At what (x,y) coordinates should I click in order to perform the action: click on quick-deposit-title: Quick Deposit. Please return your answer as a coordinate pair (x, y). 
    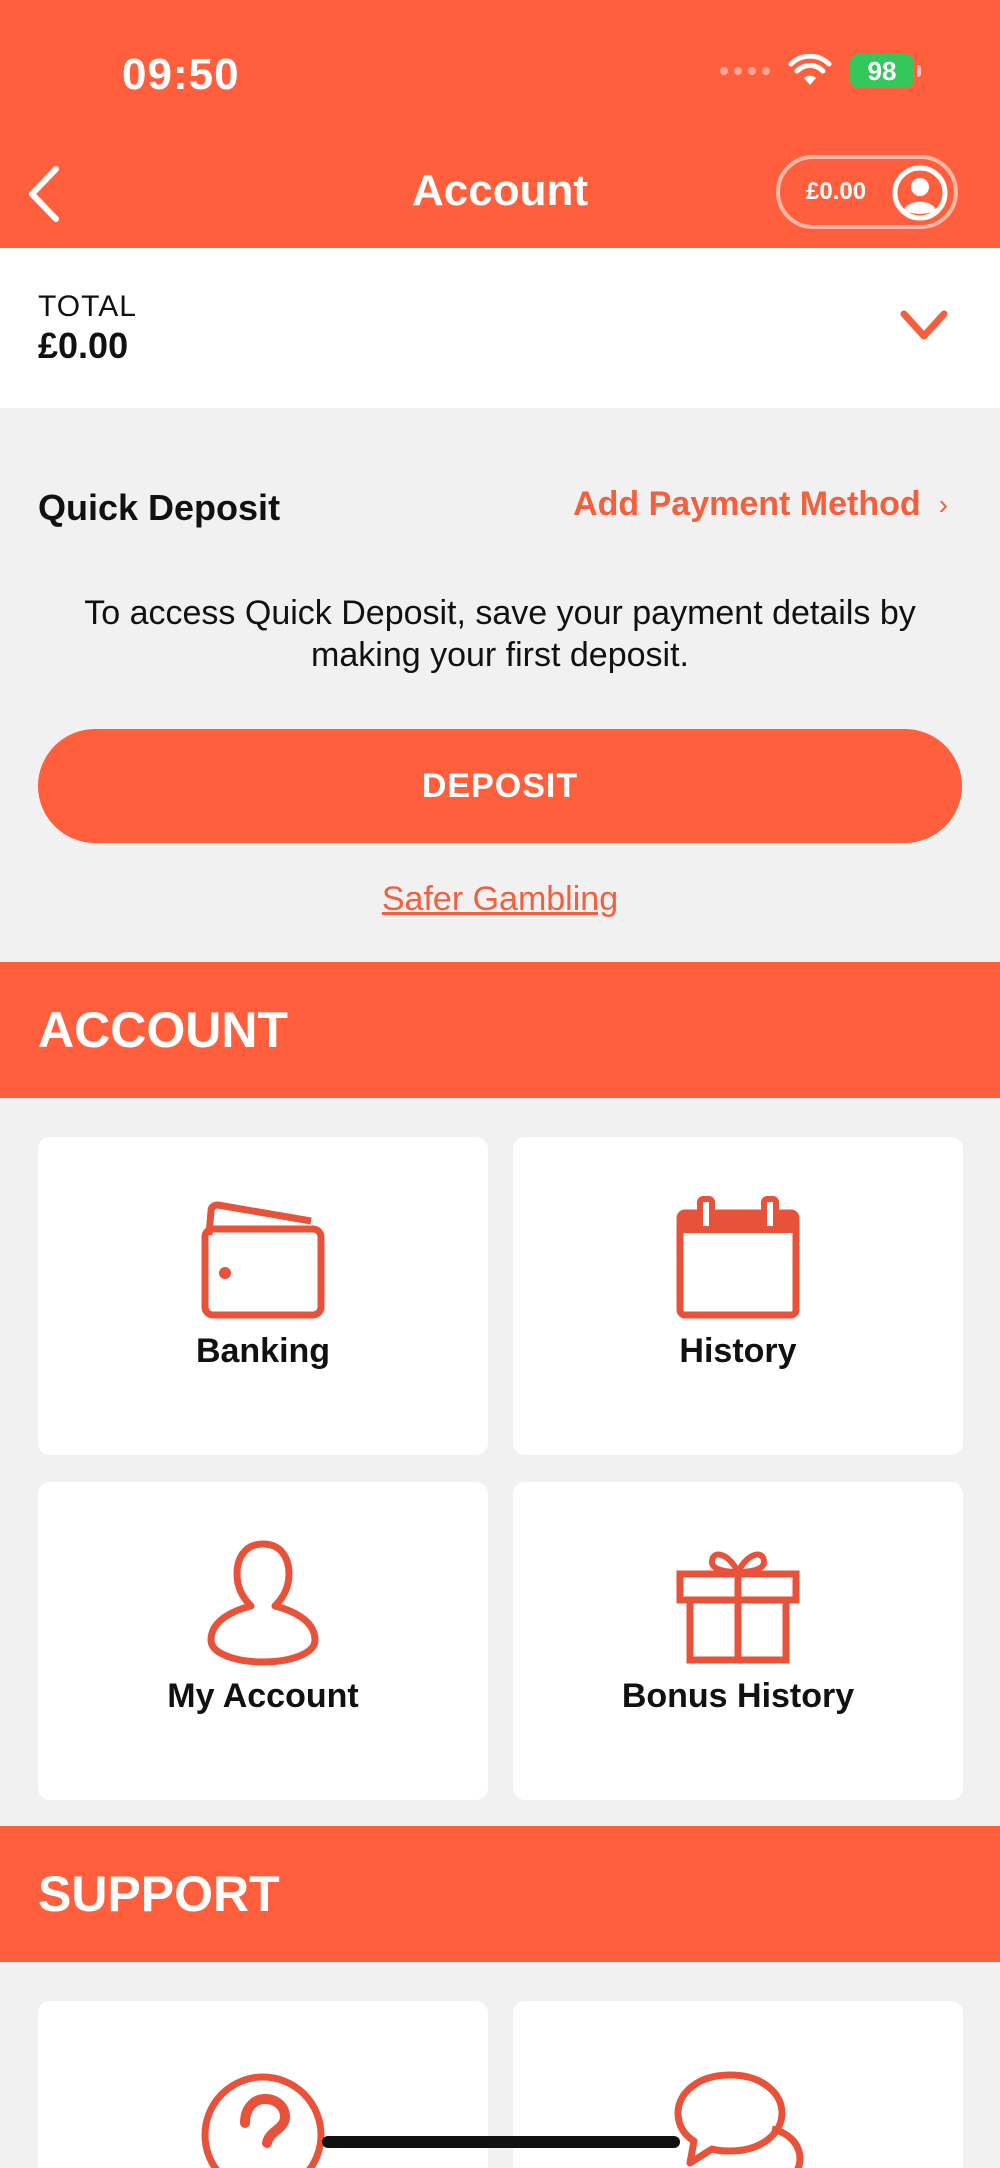
    Looking at the image, I should click on (159, 507).